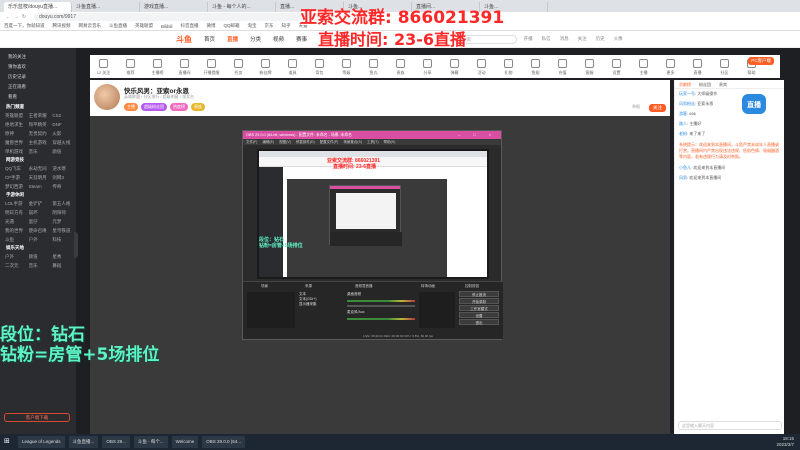 The image size is (800, 450). Describe the element at coordinates (685, 84) in the screenshot. I see `tab-contribution: 贡献榜` at that location.